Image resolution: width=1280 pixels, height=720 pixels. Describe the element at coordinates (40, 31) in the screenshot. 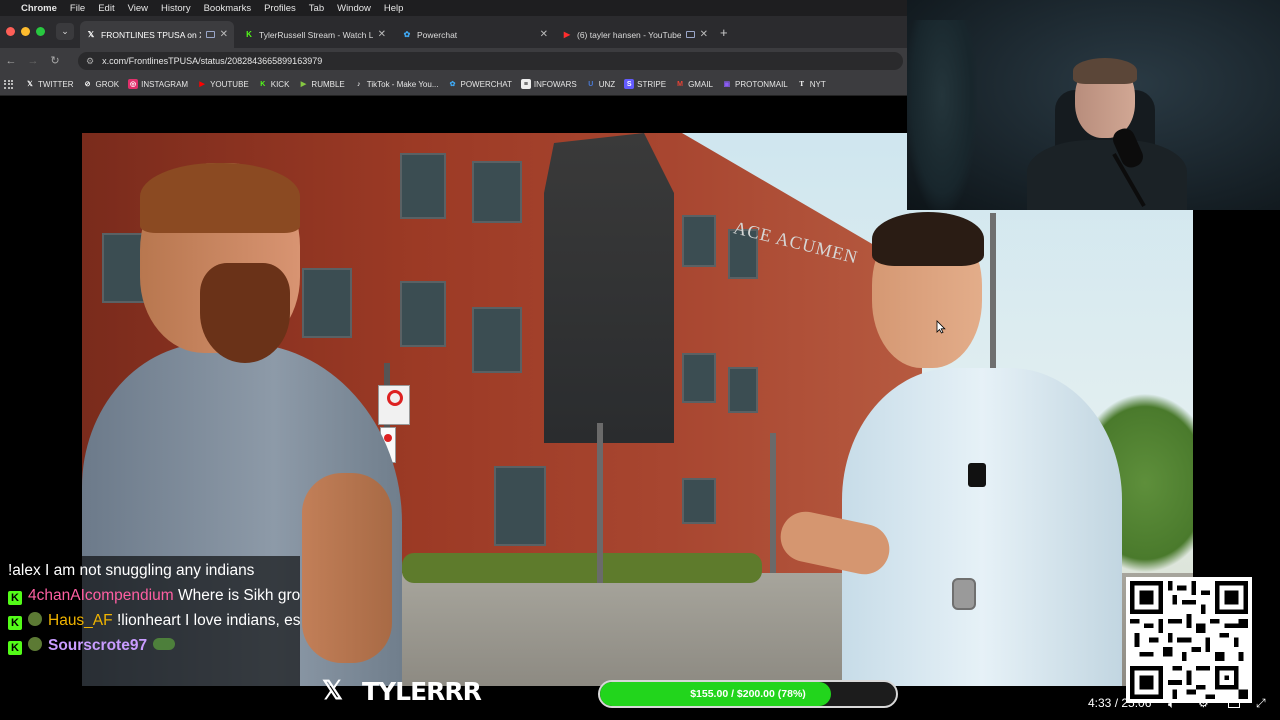

I see `window-zoom-button` at that location.